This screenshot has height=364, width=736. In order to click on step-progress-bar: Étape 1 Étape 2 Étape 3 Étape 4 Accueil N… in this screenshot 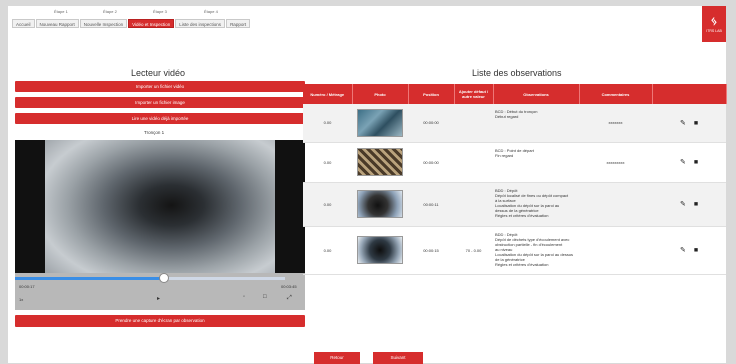, I will do `click(367, 23)`.